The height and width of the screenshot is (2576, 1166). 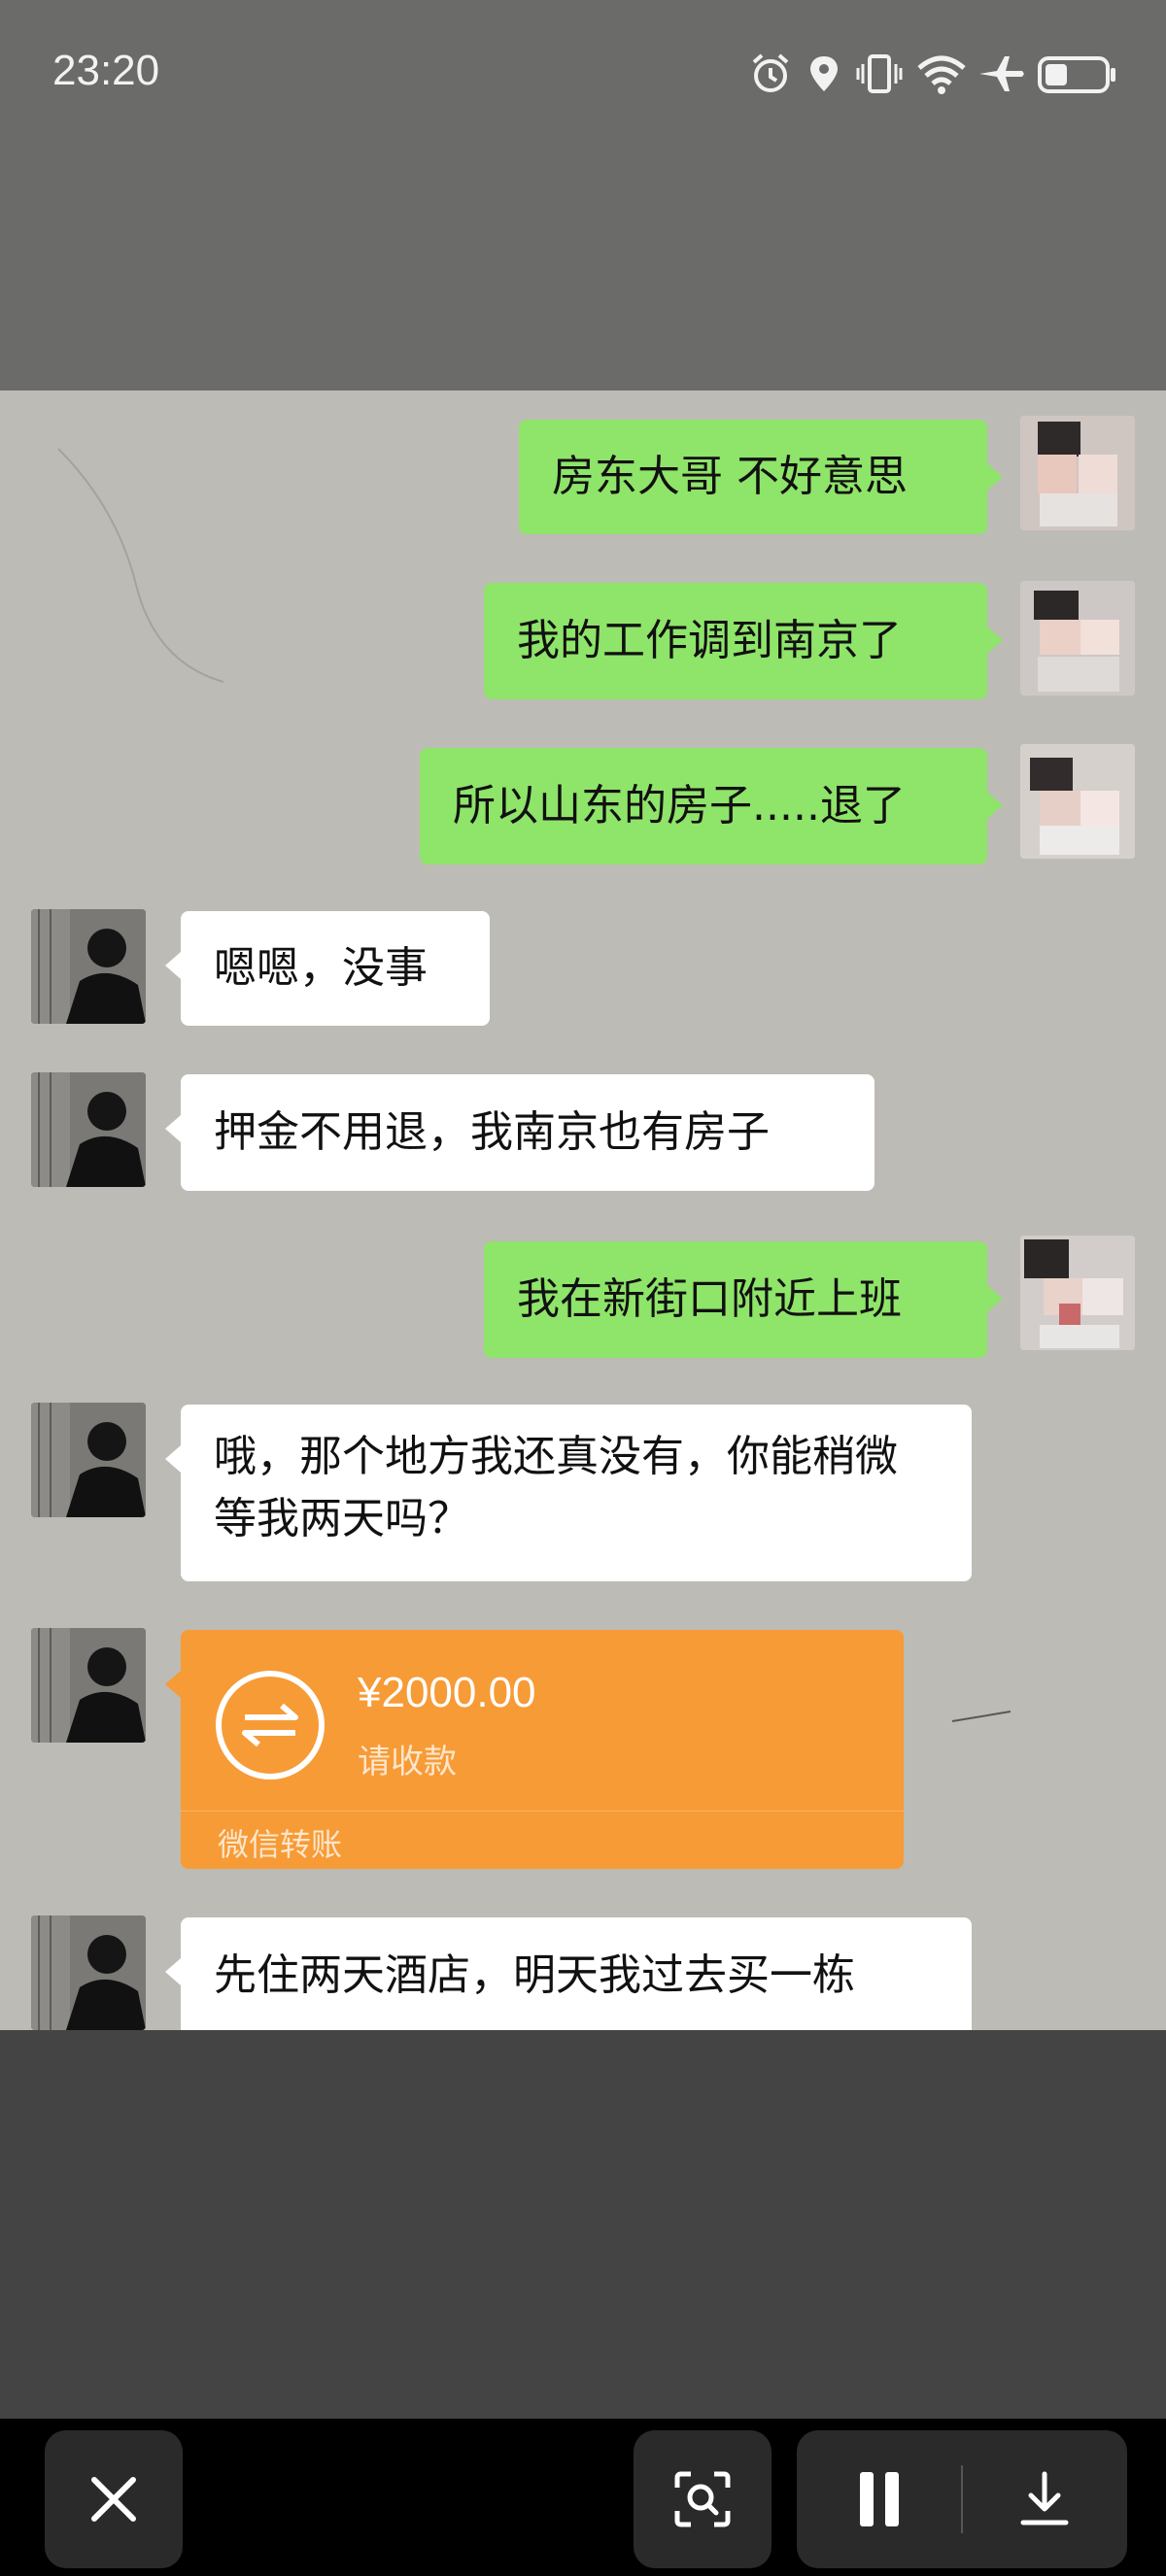 What do you see at coordinates (770, 72) in the screenshot?
I see `alarm-icon` at bounding box center [770, 72].